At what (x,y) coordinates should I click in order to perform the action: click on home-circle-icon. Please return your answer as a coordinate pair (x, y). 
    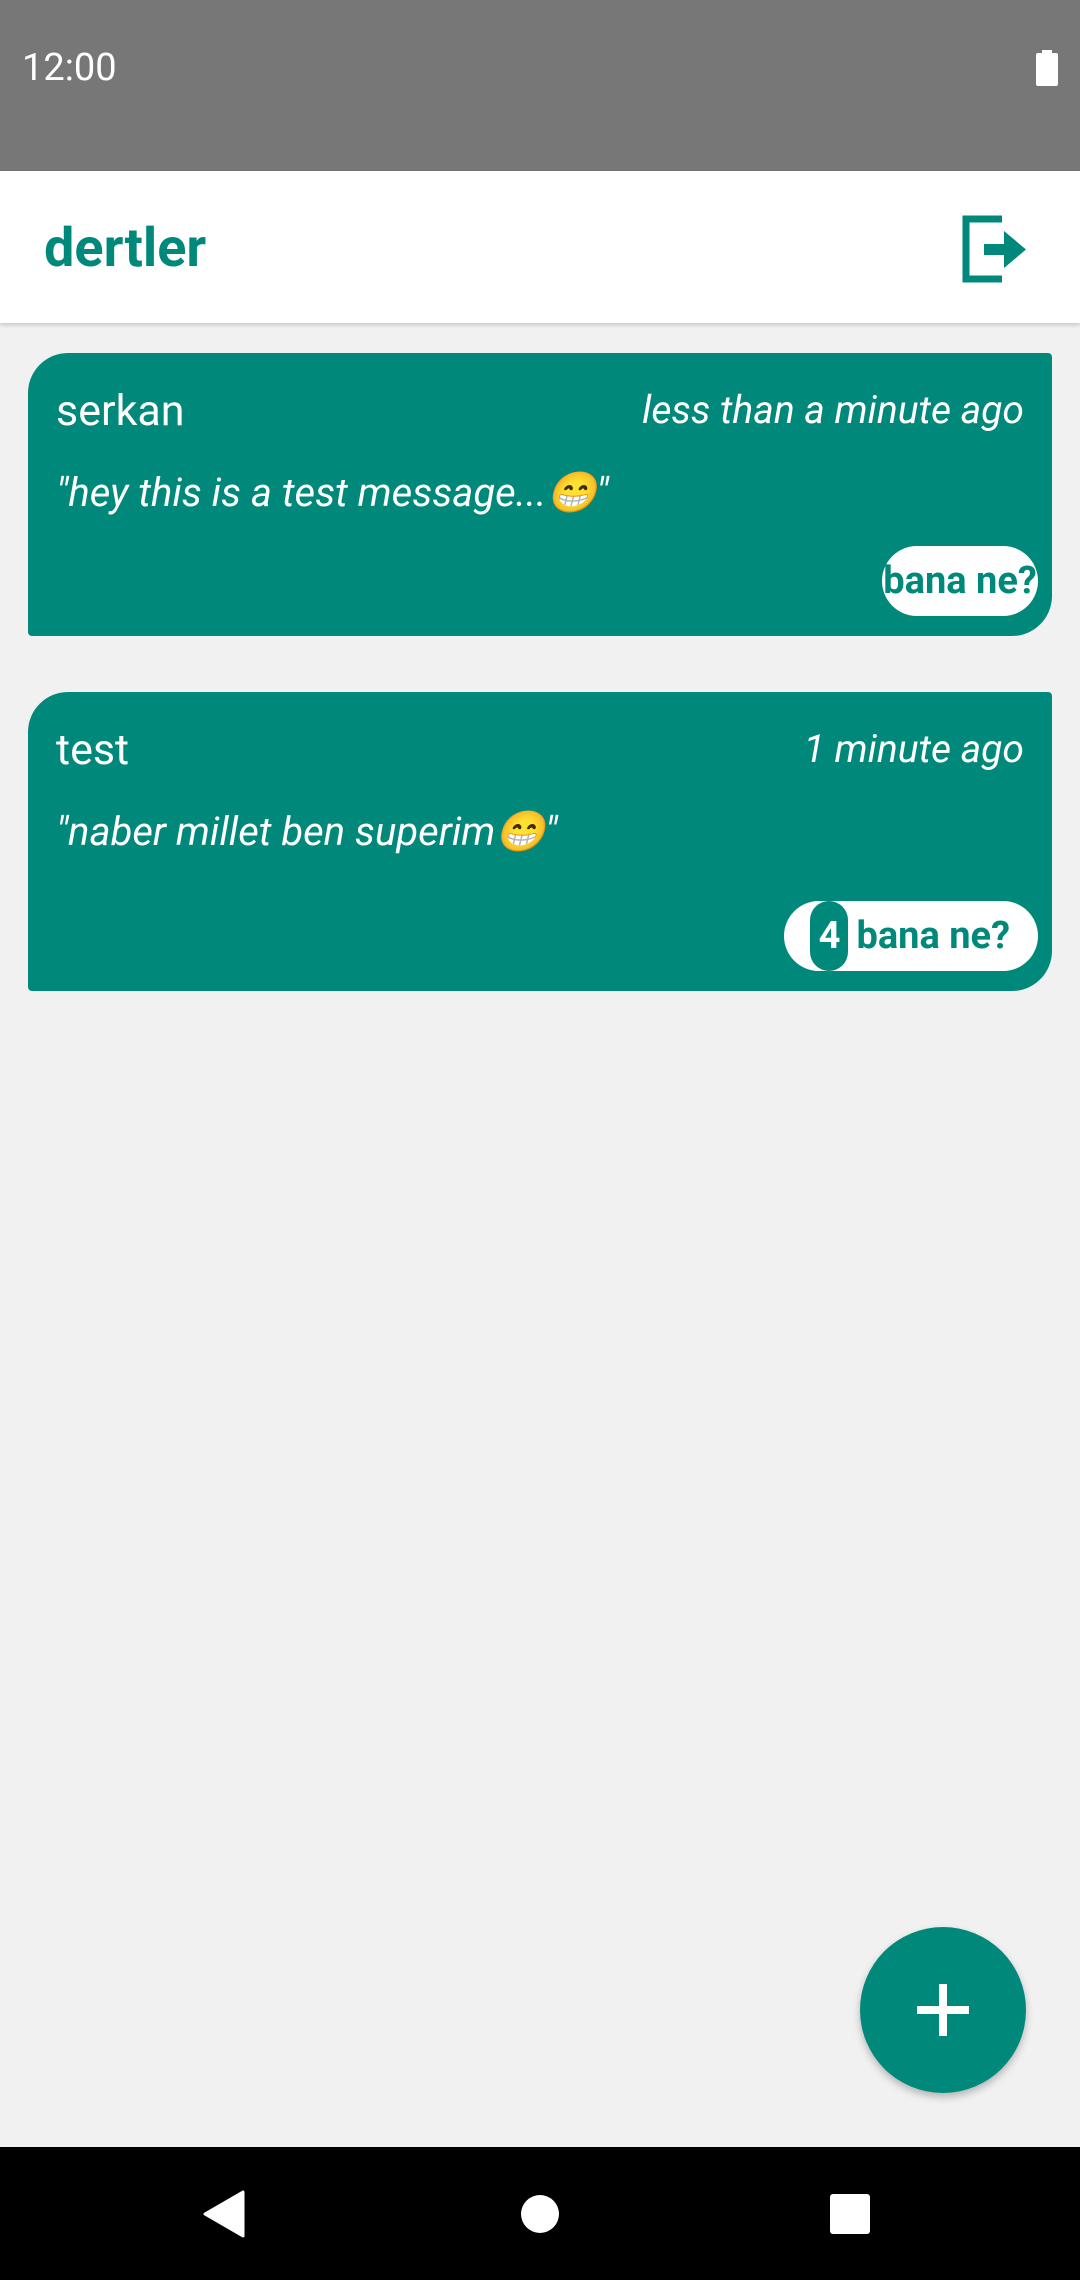
    Looking at the image, I should click on (540, 2213).